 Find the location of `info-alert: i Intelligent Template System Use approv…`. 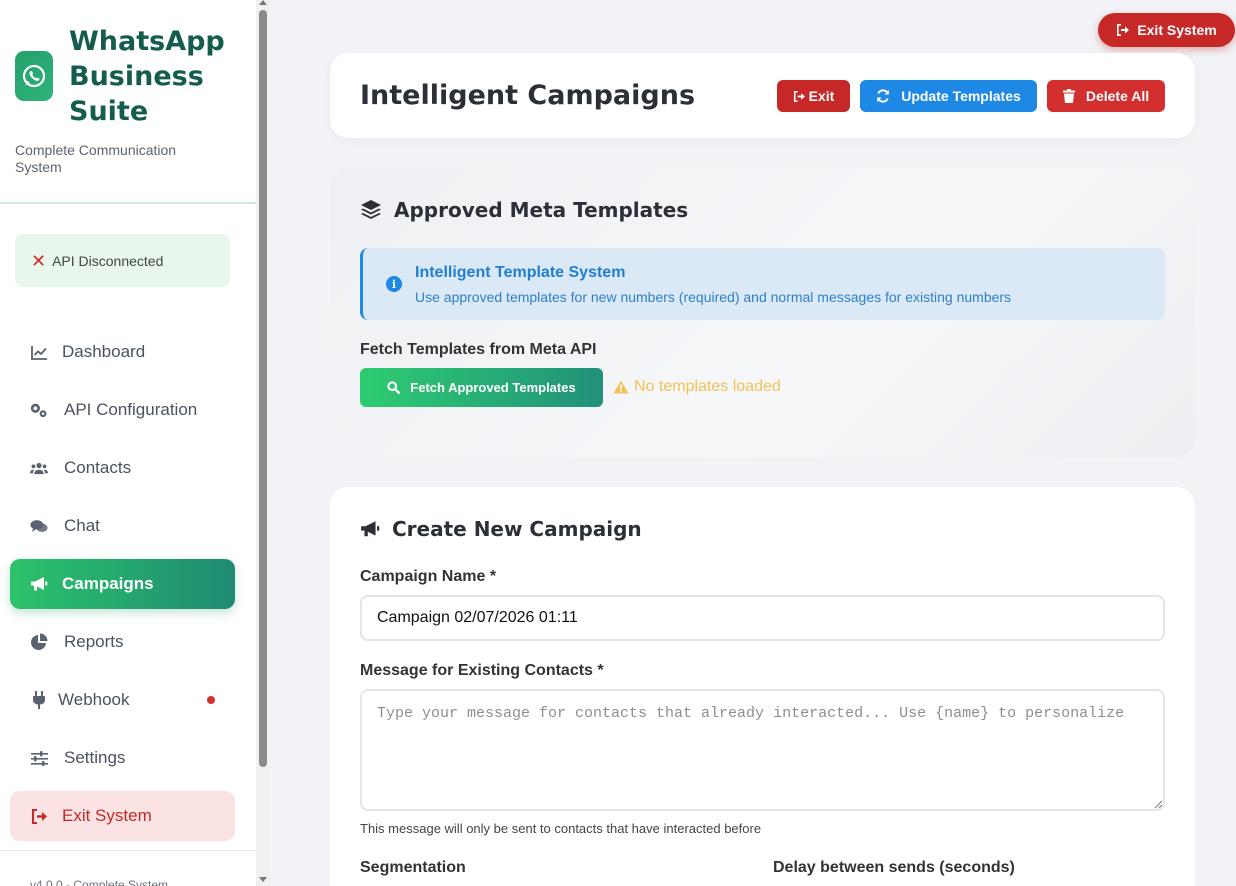

info-alert: i Intelligent Template System Use approv… is located at coordinates (762, 284).